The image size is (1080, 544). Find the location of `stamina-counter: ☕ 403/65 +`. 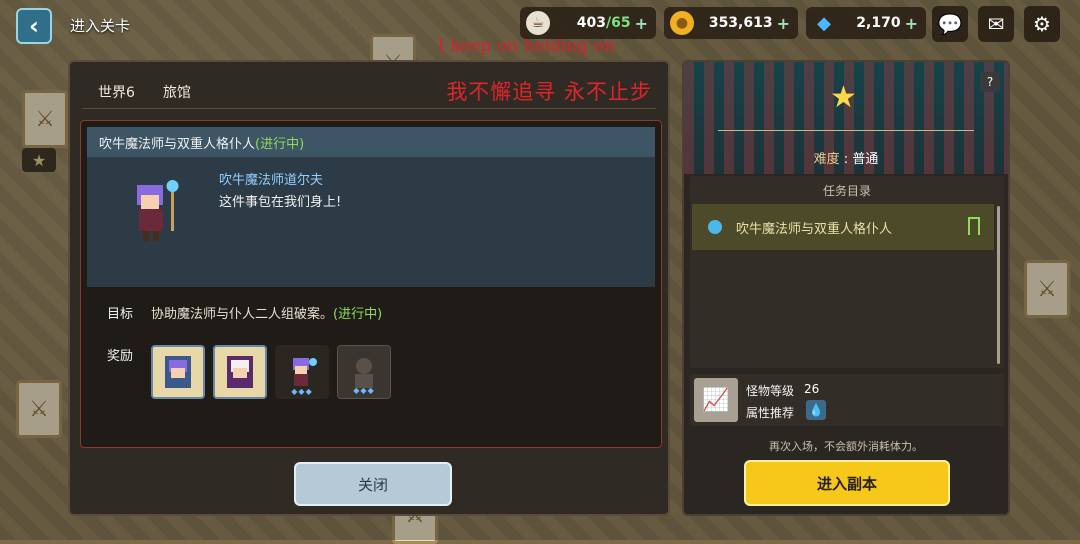

stamina-counter: ☕ 403/65 + is located at coordinates (588, 23).